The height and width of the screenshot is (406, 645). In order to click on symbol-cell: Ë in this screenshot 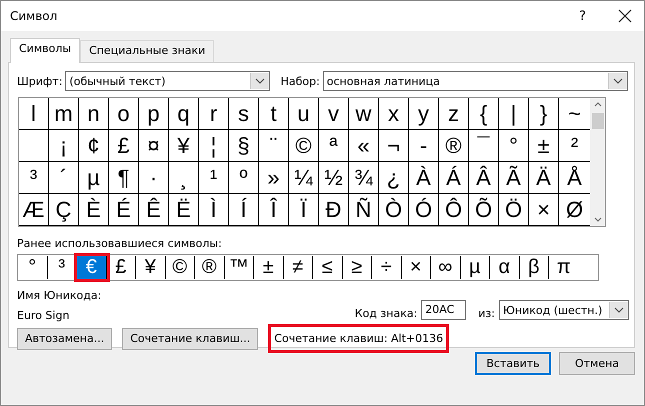, I will do `click(184, 209)`.